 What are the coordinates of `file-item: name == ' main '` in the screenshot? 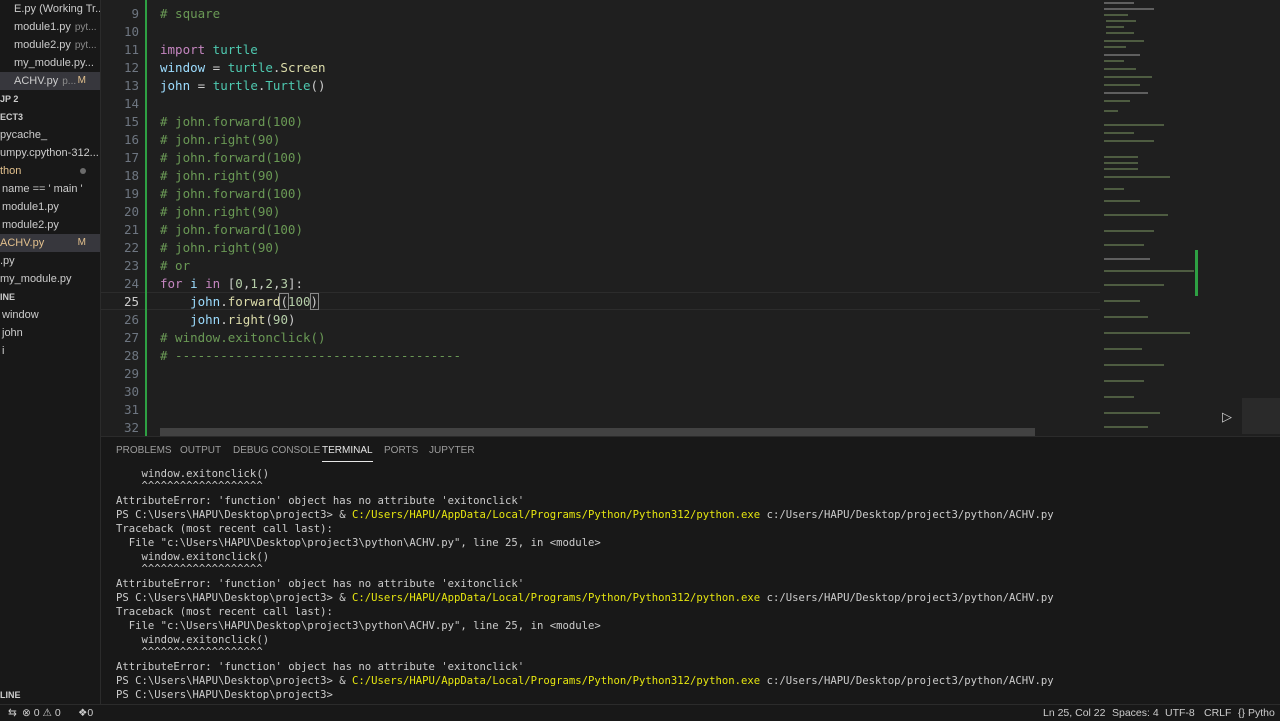 It's located at (50, 189).